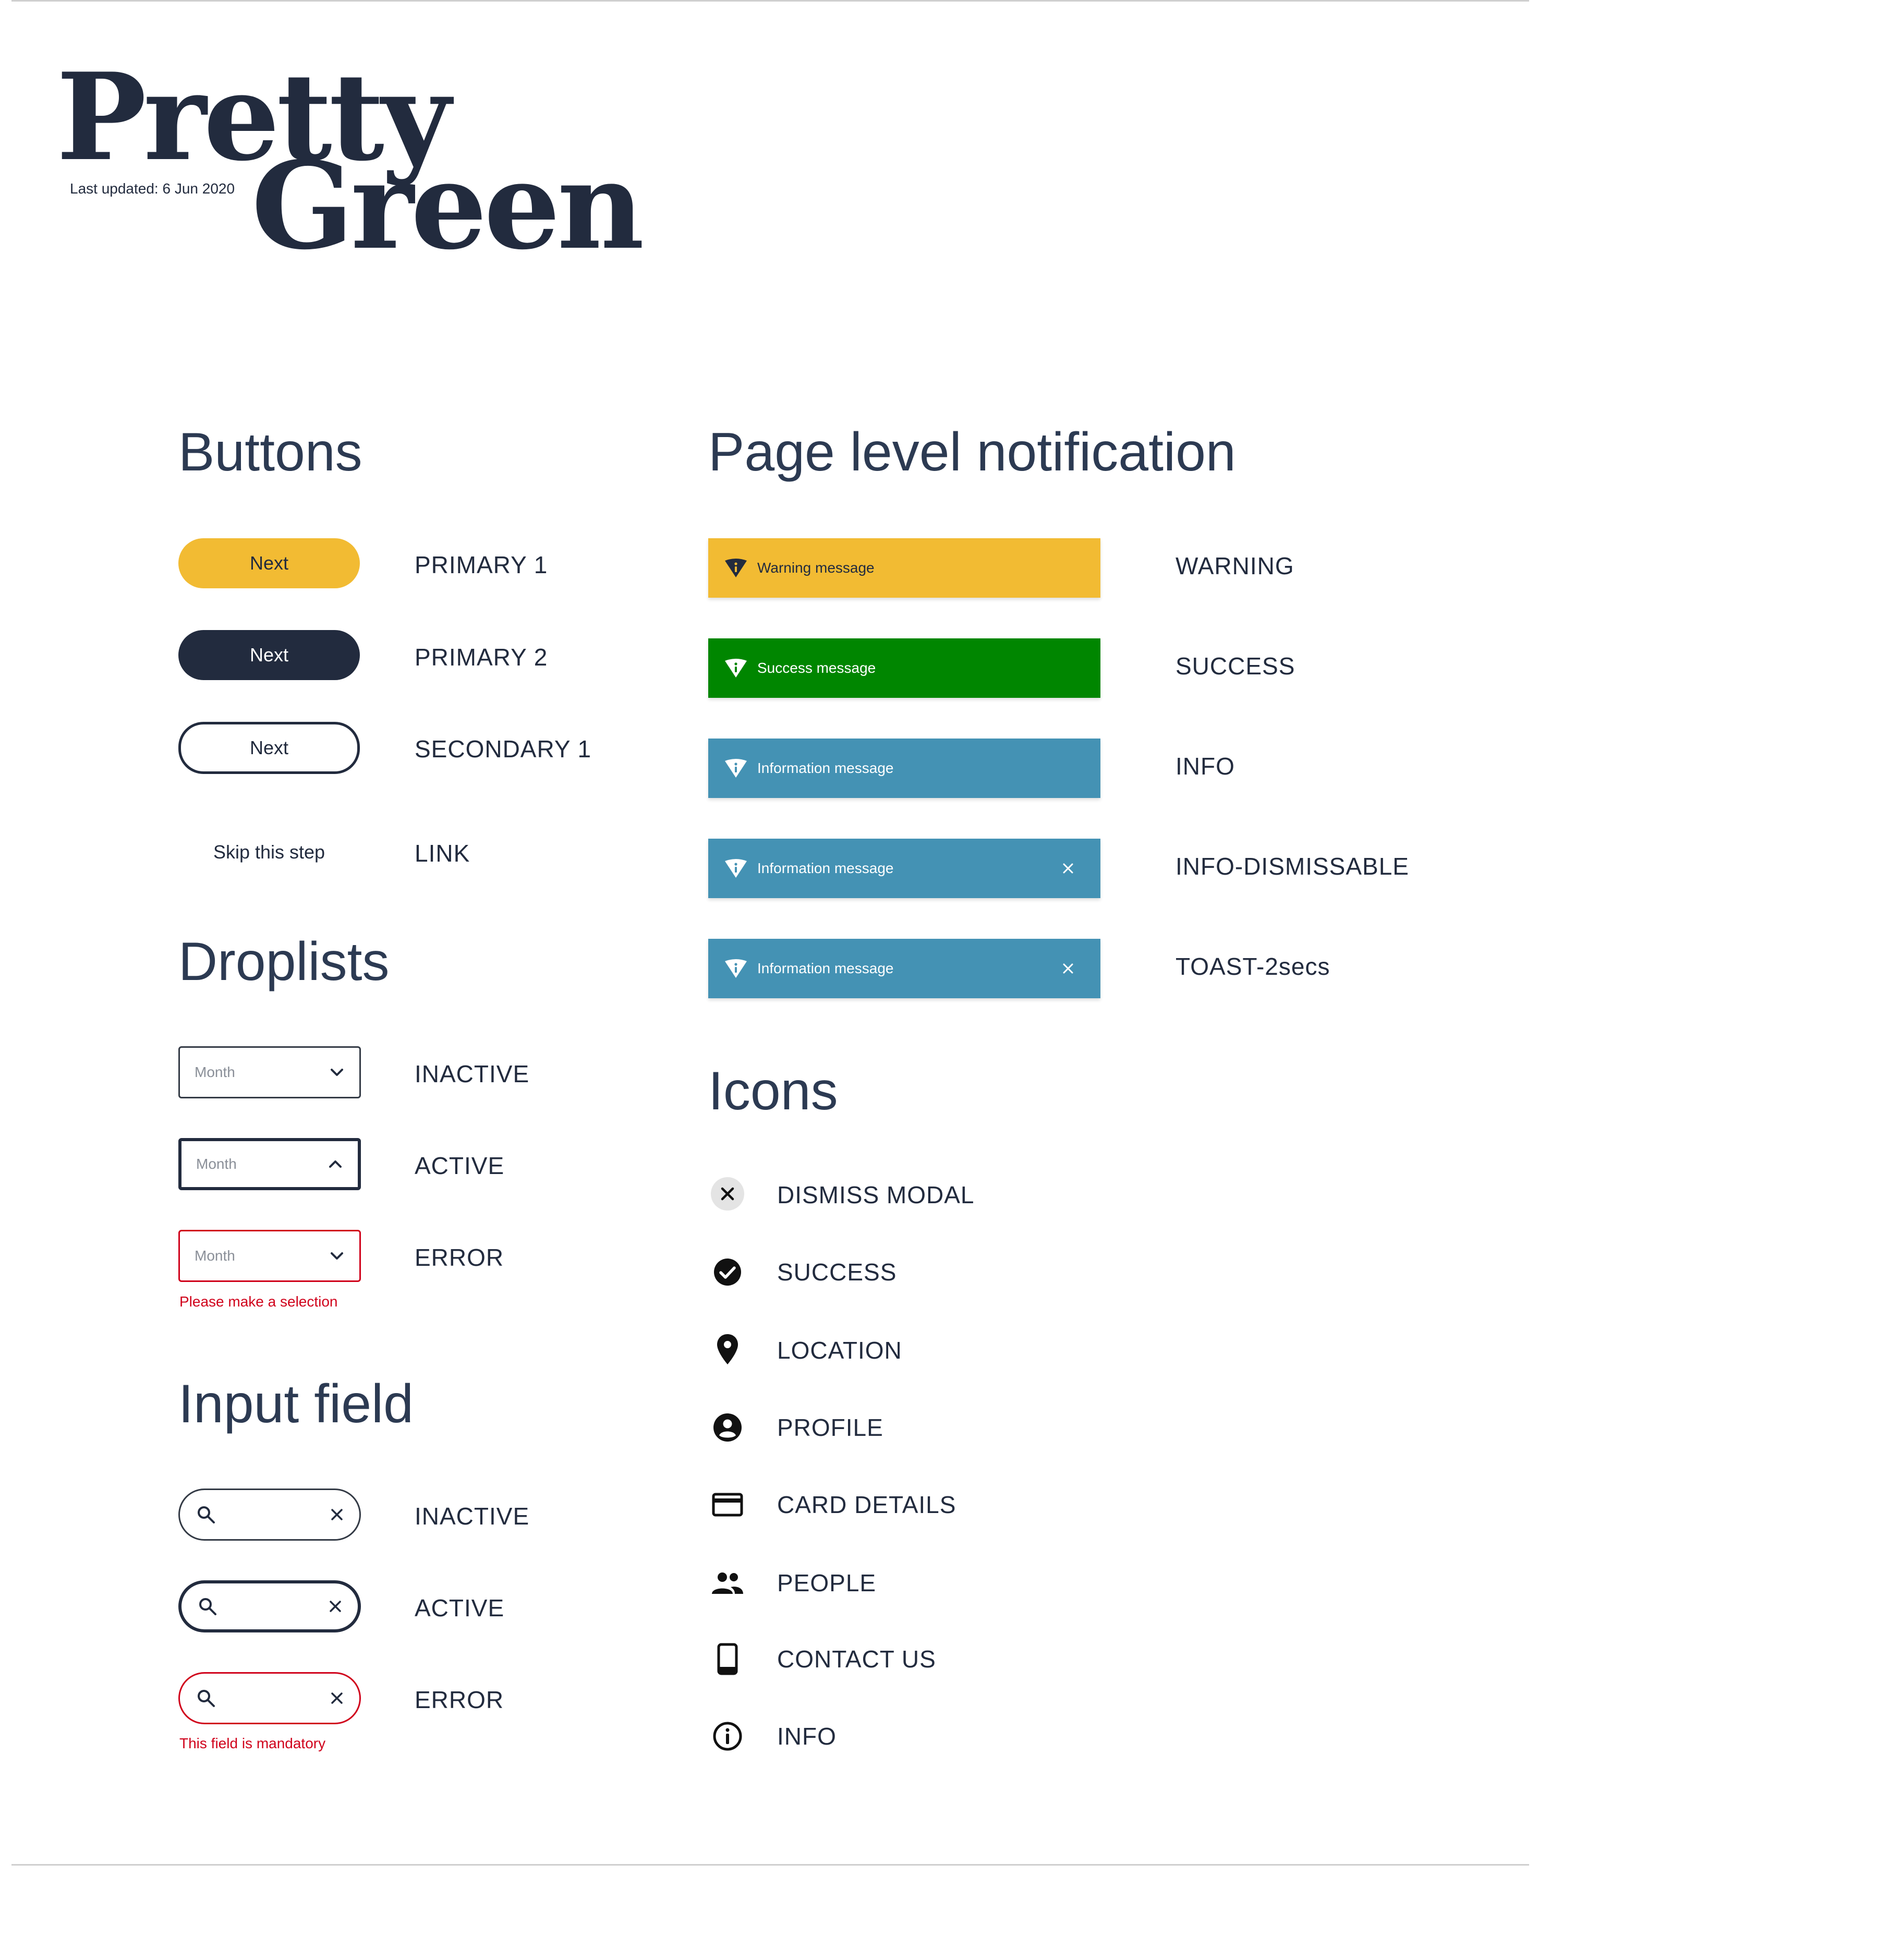  I want to click on card-details-label: CARD DETAILS, so click(867, 1504).